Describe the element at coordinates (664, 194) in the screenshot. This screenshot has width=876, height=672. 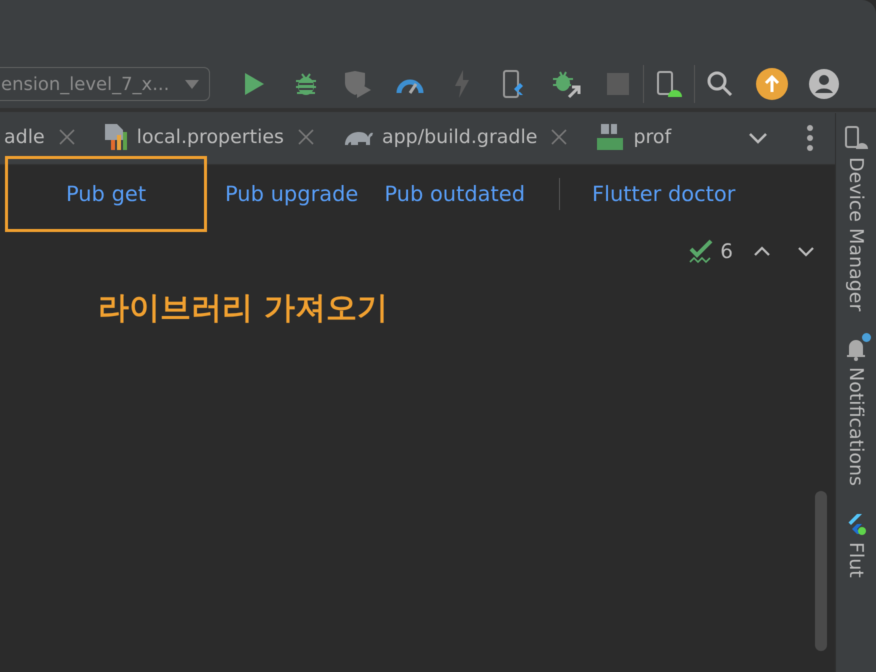
I see `action-link: Flutter doctor` at that location.